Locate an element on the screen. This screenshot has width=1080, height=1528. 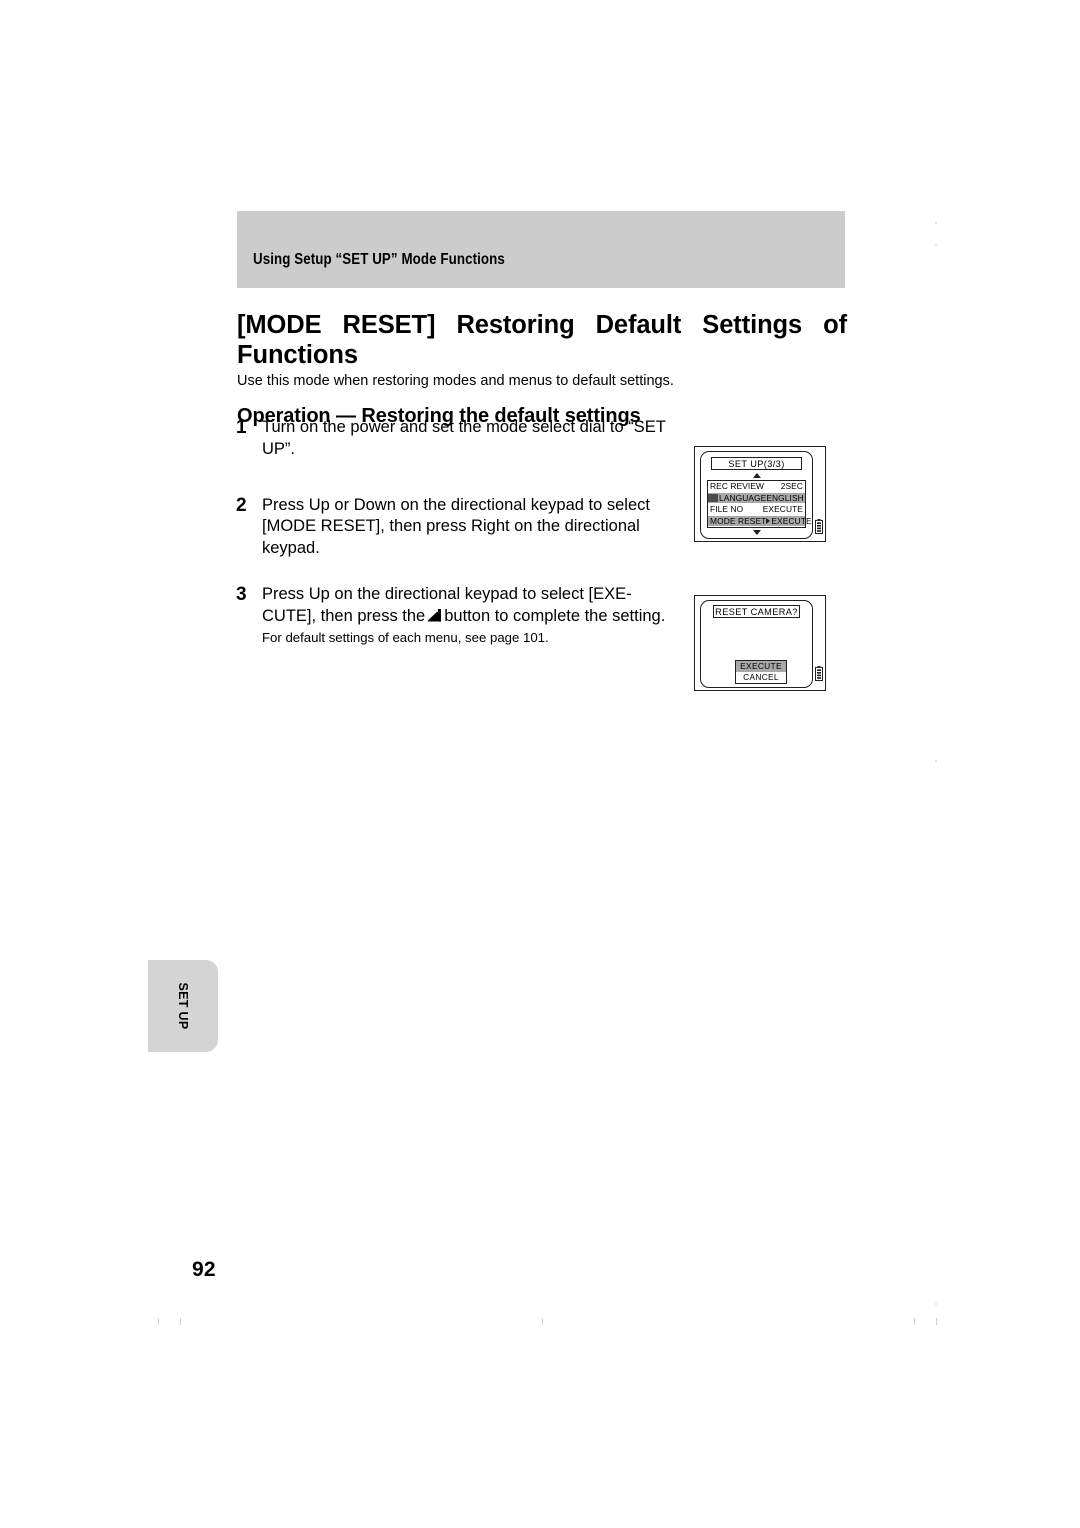
choice-cancel: CANCEL is located at coordinates (761, 677).